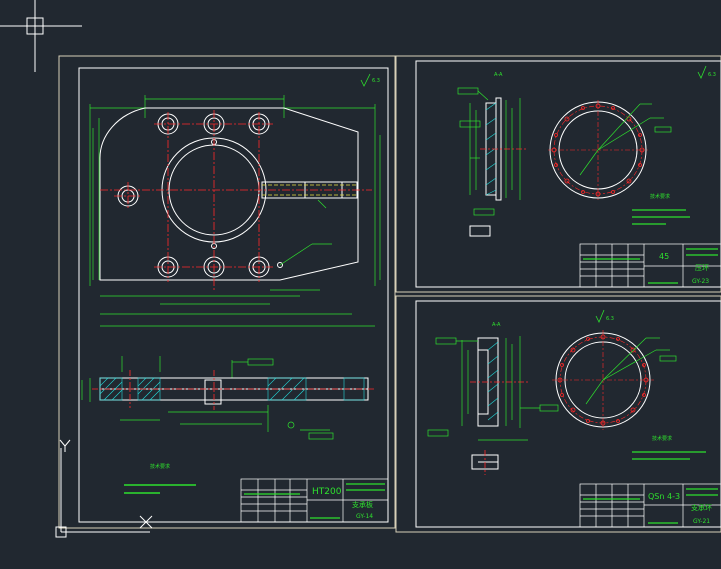  I want to click on sheet-bottom-right-notes-text, so click(669, 455).